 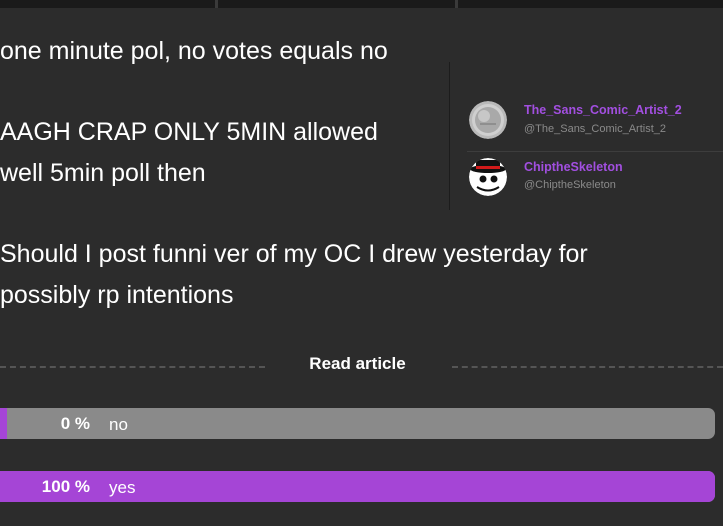 What do you see at coordinates (595, 129) in the screenshot?
I see `user-handle: @The_Sans_Comic_Artist_2` at bounding box center [595, 129].